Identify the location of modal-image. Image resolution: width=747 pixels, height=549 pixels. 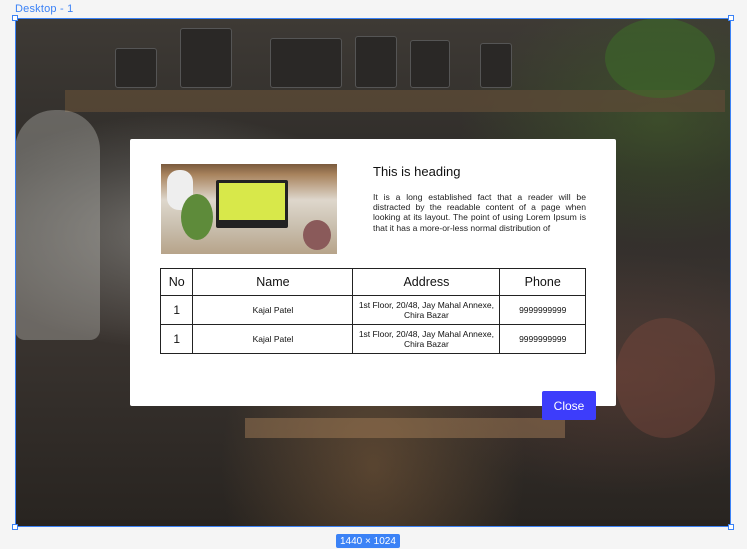
(249, 209).